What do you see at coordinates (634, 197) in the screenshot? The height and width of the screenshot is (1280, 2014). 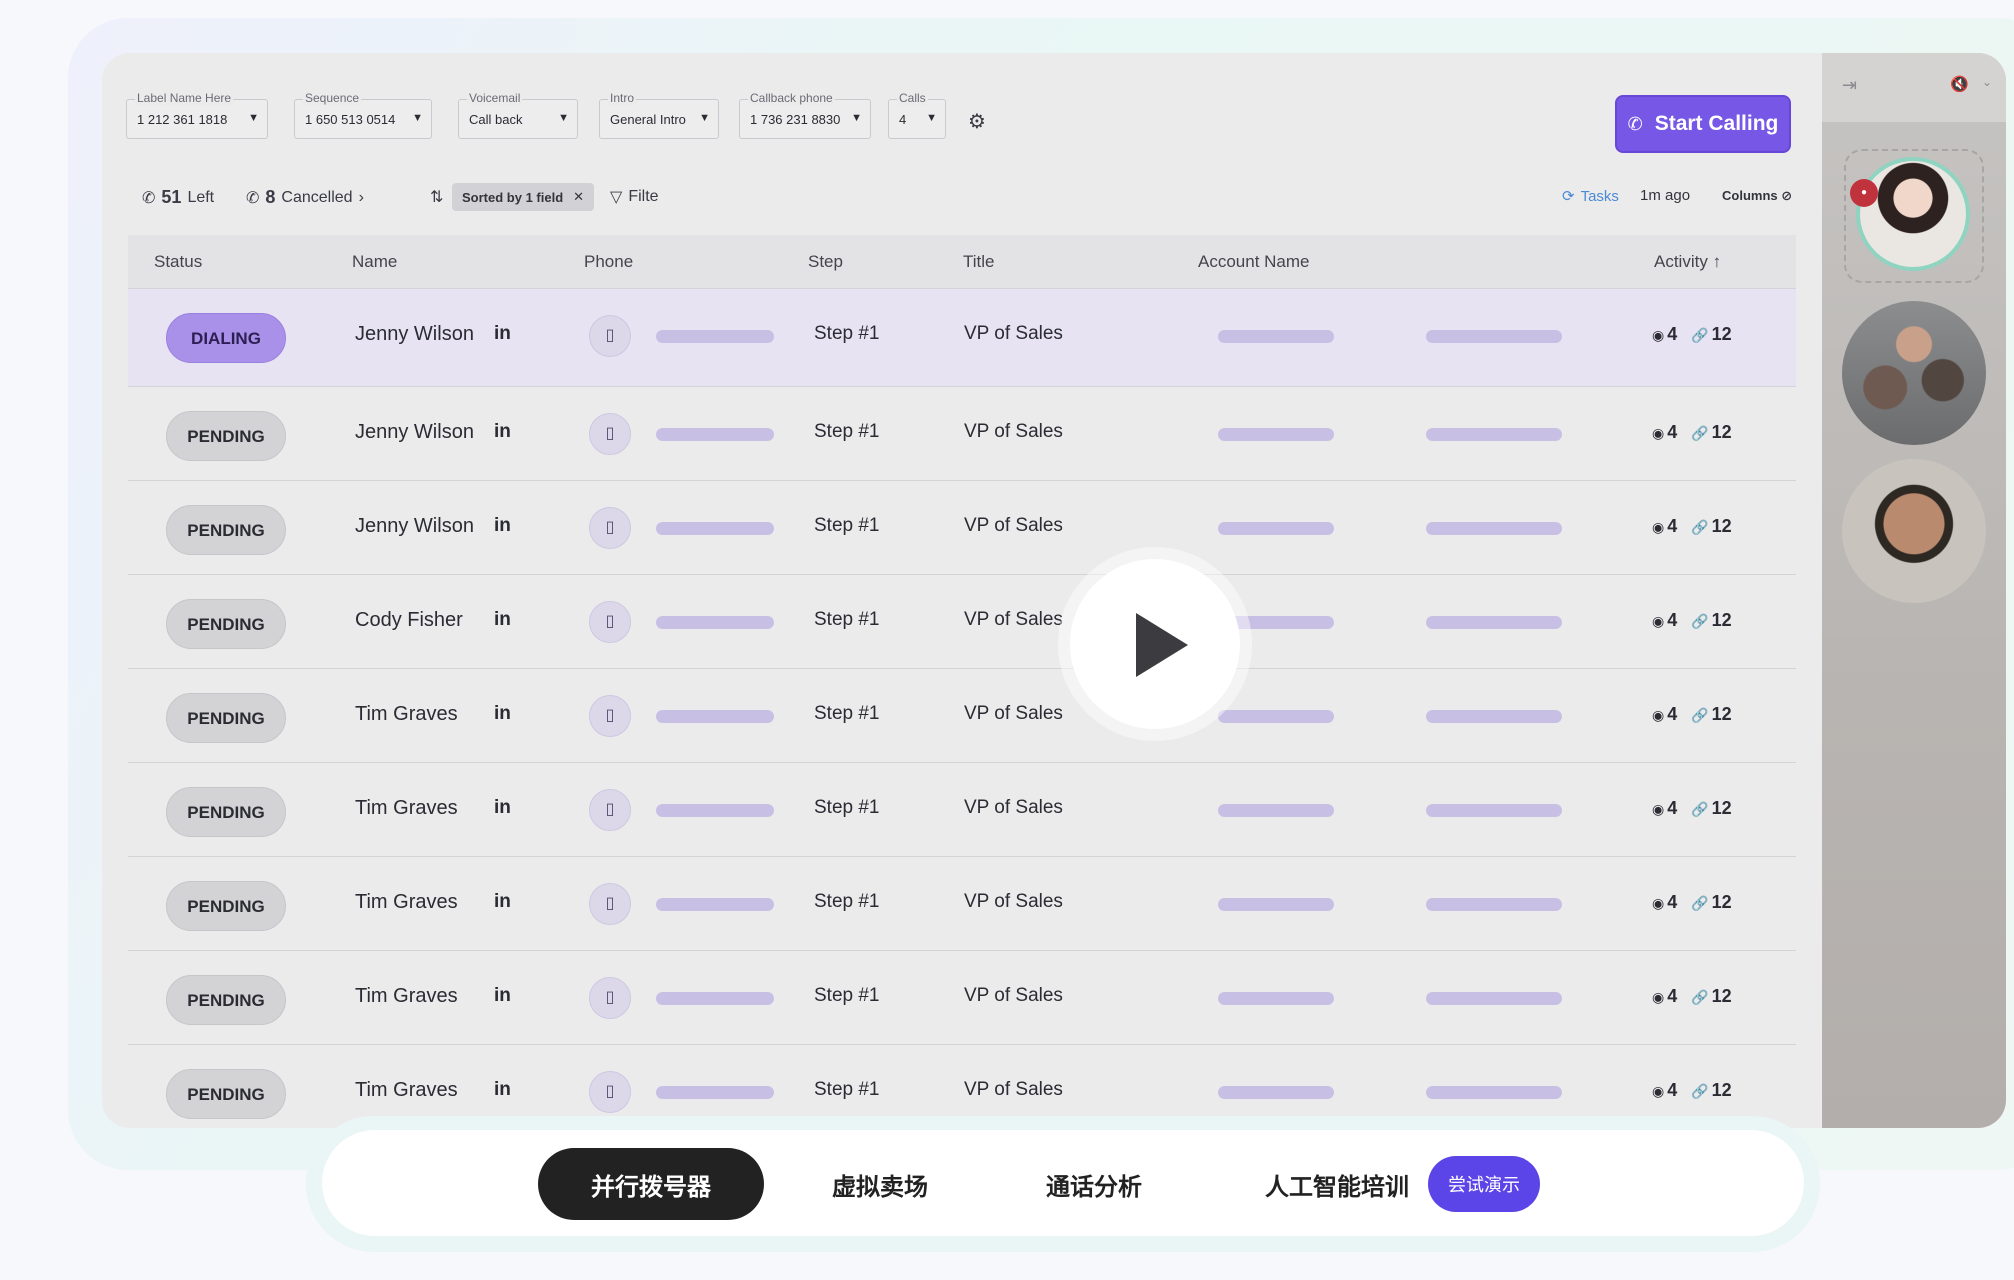 I see `filter-button: ▽ Filte` at bounding box center [634, 197].